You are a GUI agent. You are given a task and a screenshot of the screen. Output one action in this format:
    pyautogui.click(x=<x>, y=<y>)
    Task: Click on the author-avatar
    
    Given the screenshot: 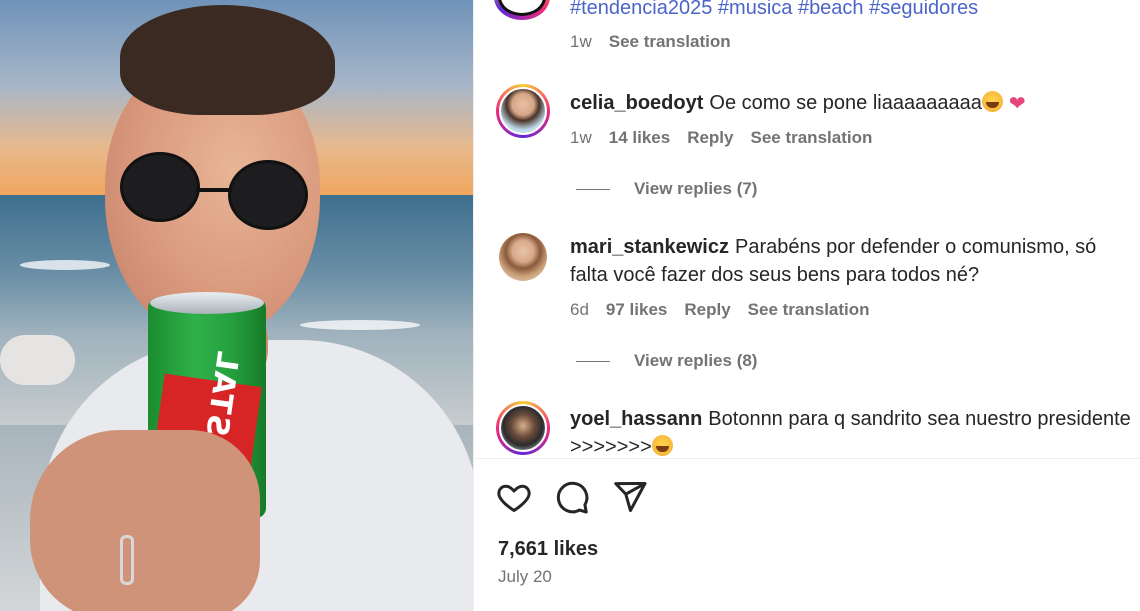 What is the action you would take?
    pyautogui.click(x=522, y=10)
    